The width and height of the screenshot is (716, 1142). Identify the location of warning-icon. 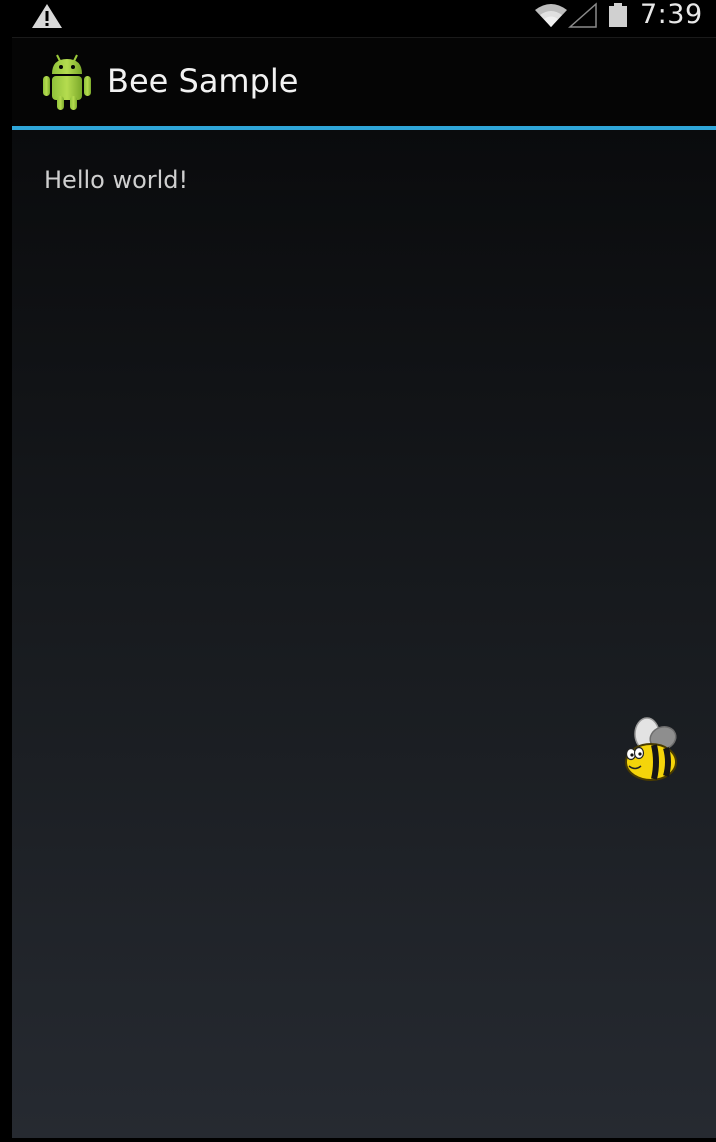
(47, 16).